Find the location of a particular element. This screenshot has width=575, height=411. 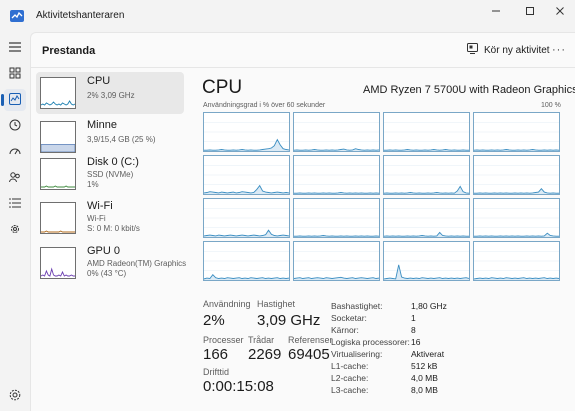

cpu-thumbnail is located at coordinates (58, 93).